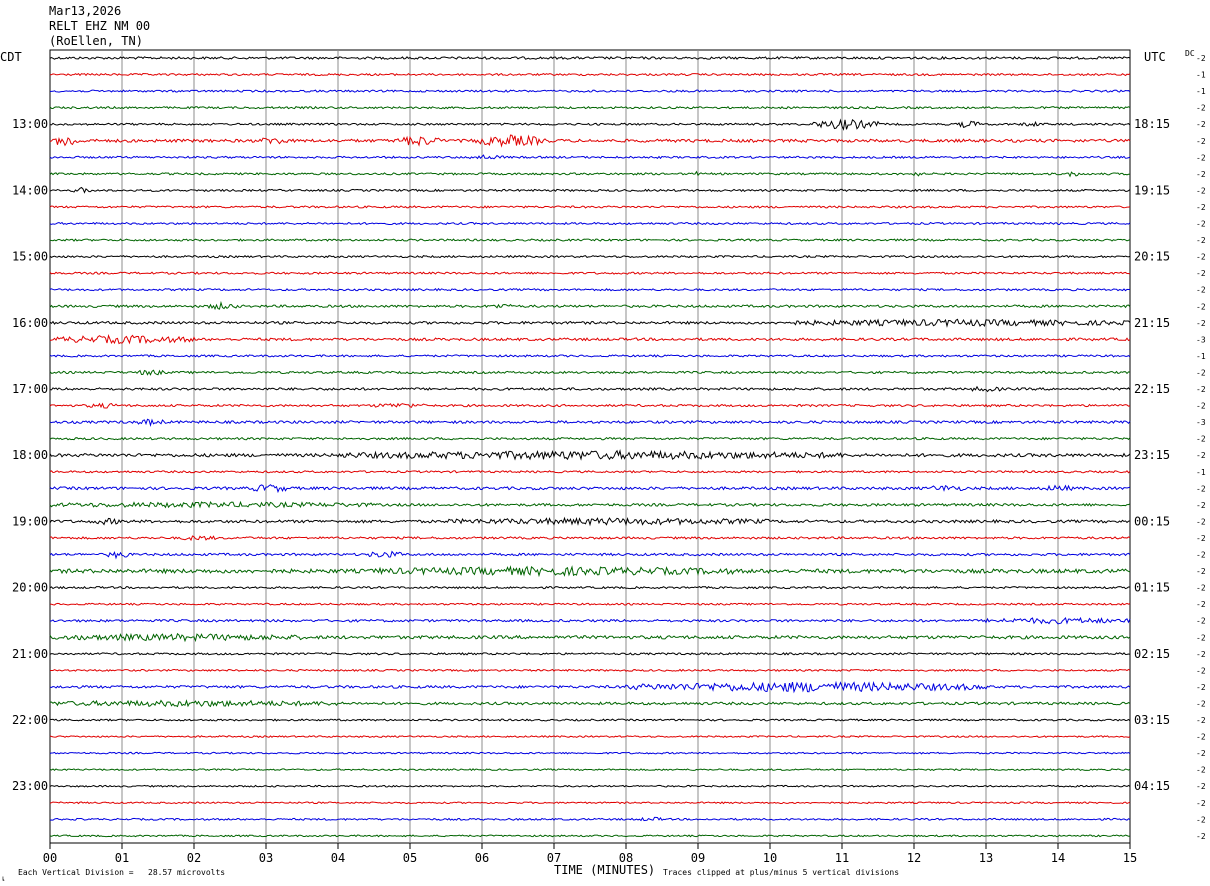 The image size is (1210, 886). I want to click on x-tick-label: 01, so click(122, 858).